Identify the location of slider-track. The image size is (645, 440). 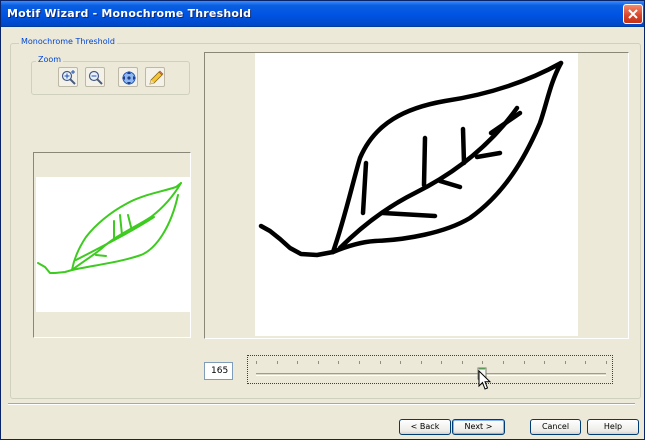
(431, 374).